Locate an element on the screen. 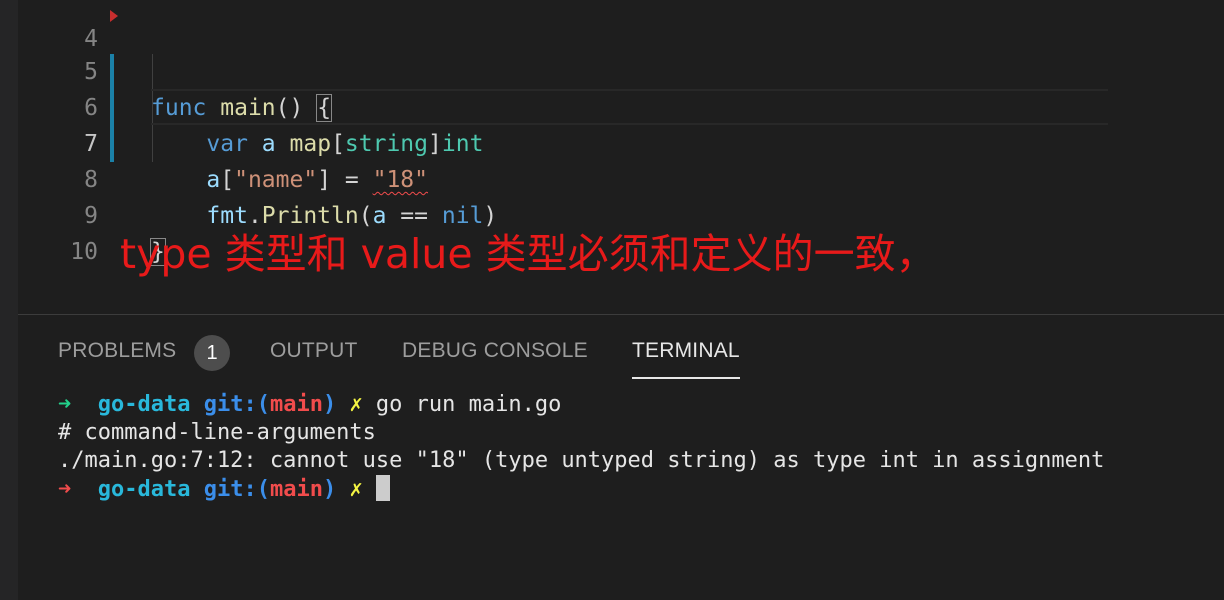 The image size is (1224, 600). tab-problems: PROBLEMS is located at coordinates (117, 359).